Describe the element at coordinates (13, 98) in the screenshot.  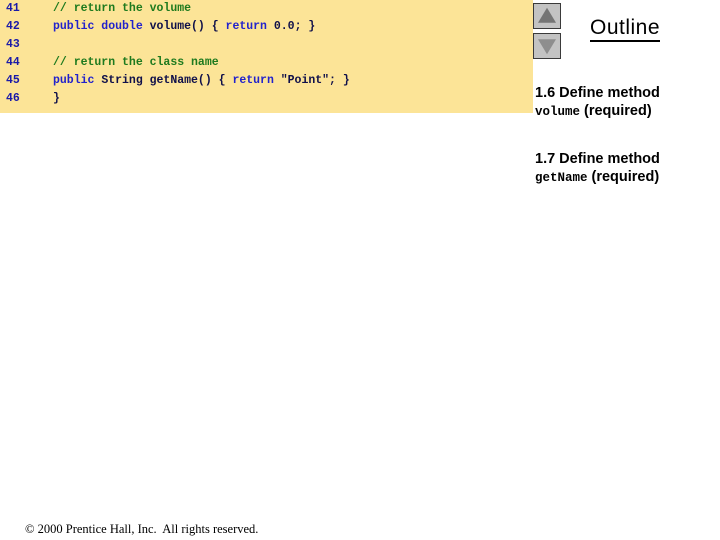
I see `code-line-number: 46` at that location.